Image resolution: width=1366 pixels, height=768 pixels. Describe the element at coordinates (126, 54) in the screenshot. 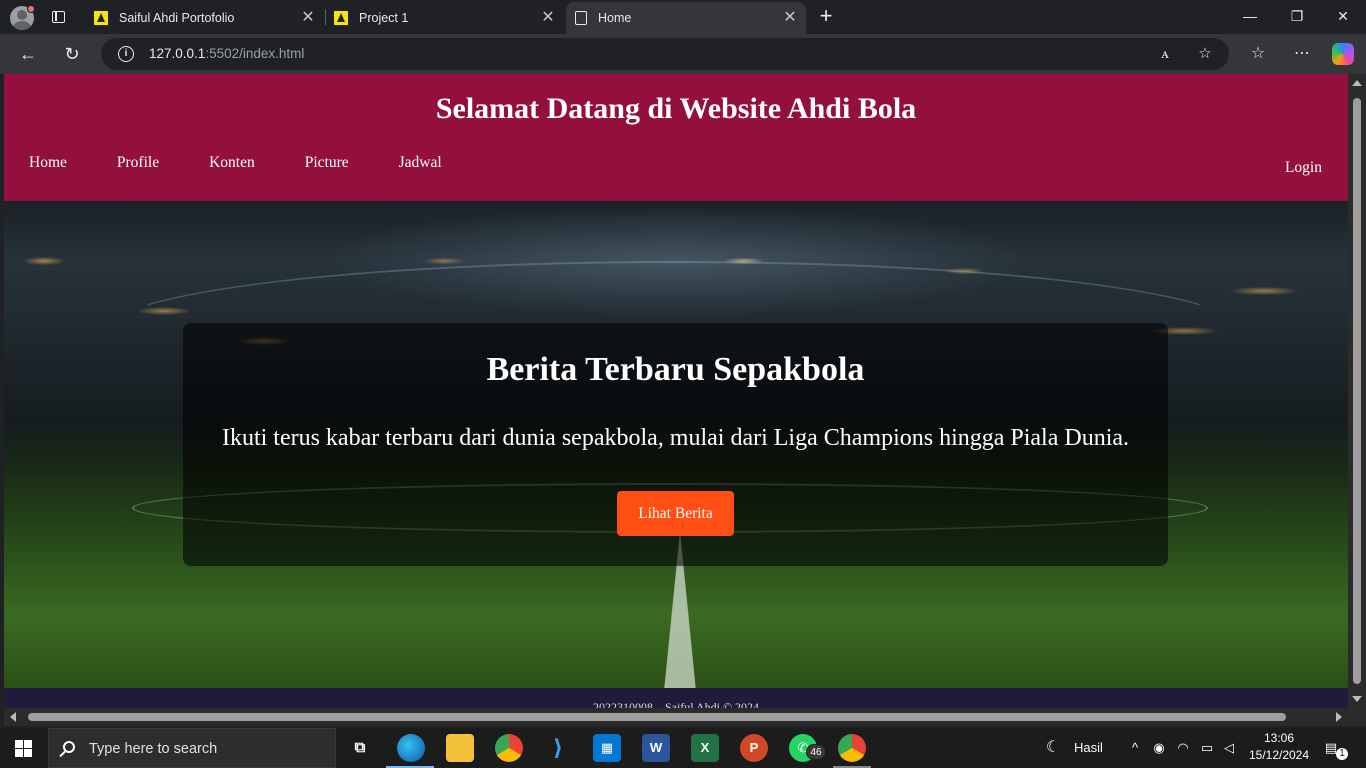

I see `site-info-icon: i` at that location.